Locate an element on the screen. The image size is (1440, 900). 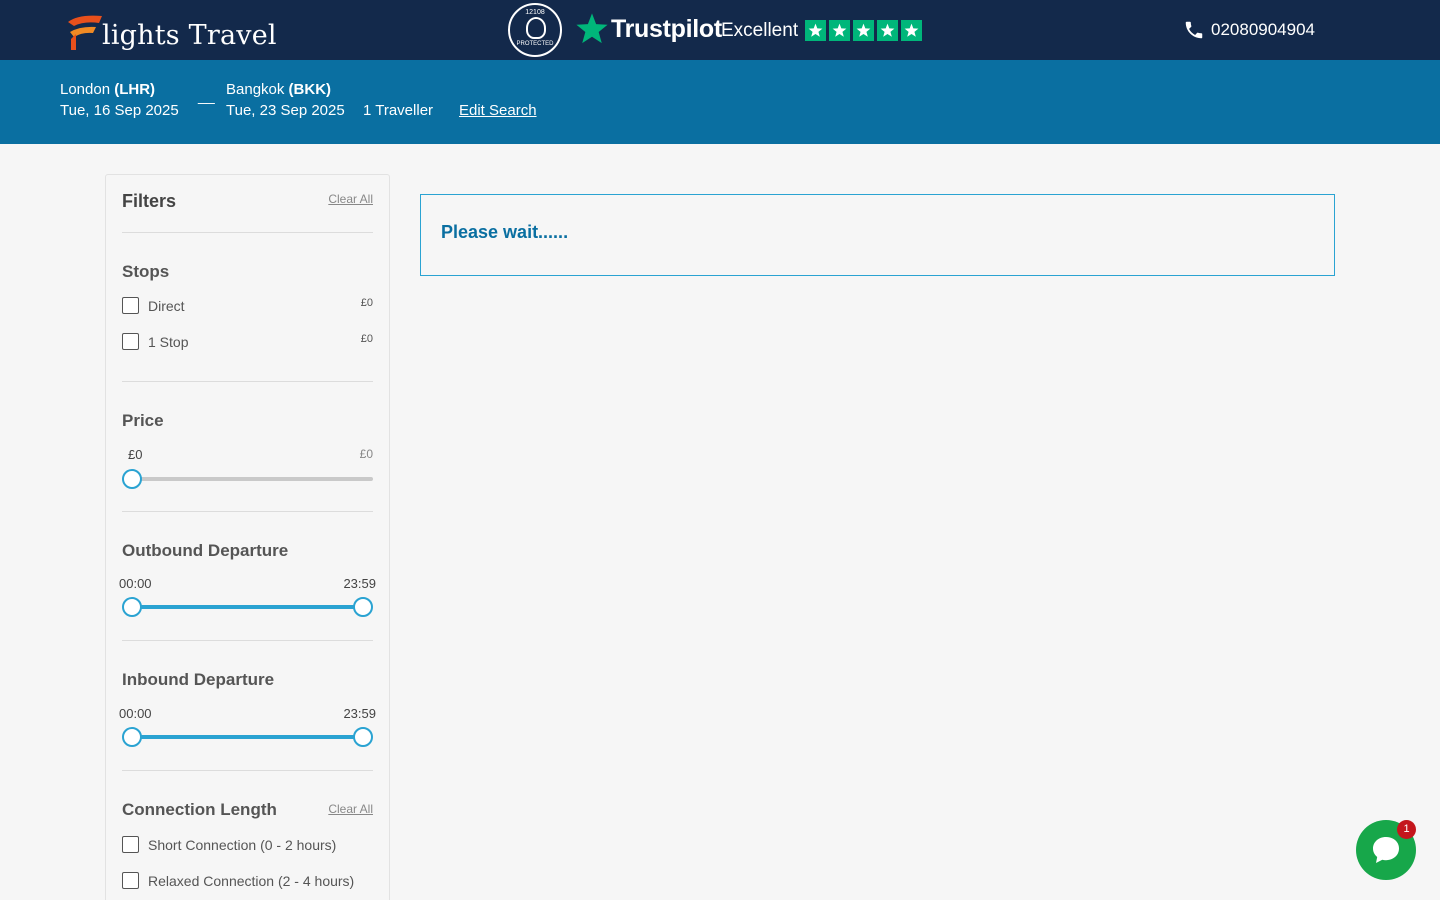
atol-protected-badge: 12108 PROTECTED is located at coordinates (535, 30).